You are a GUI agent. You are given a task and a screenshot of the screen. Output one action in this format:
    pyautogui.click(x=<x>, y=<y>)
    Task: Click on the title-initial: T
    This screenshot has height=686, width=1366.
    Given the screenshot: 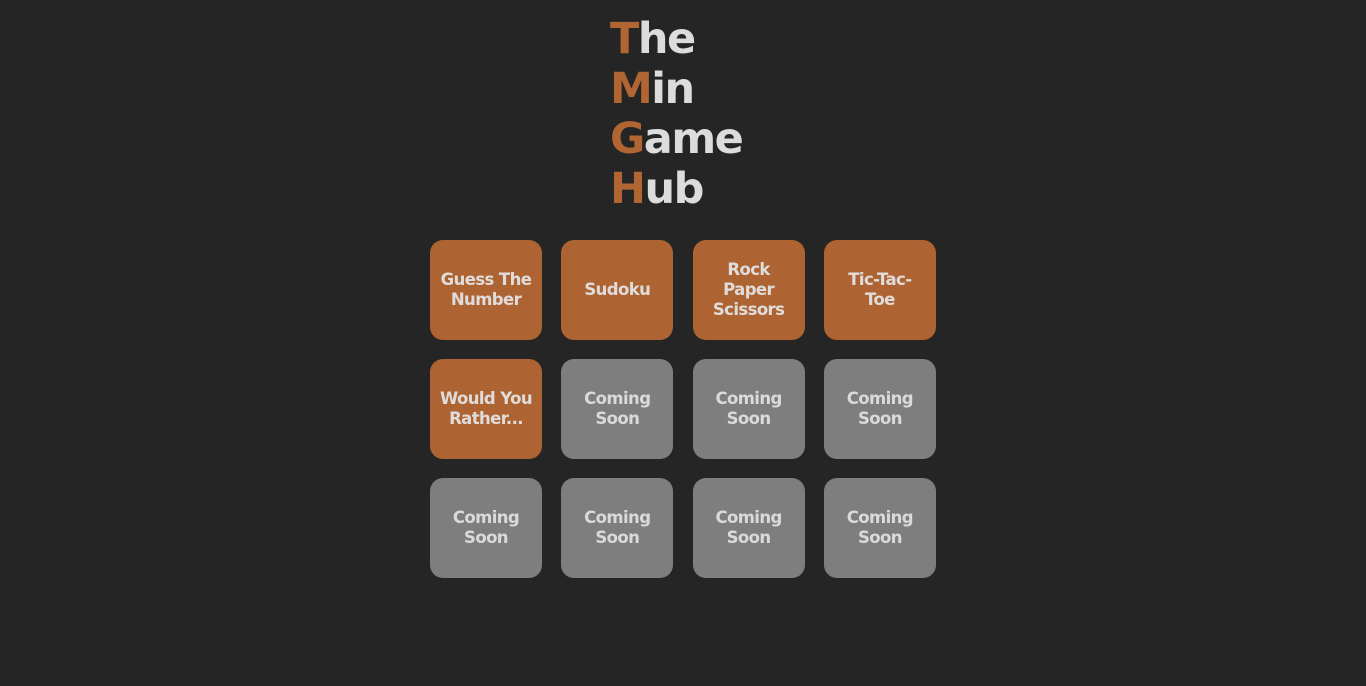 What is the action you would take?
    pyautogui.click(x=624, y=39)
    